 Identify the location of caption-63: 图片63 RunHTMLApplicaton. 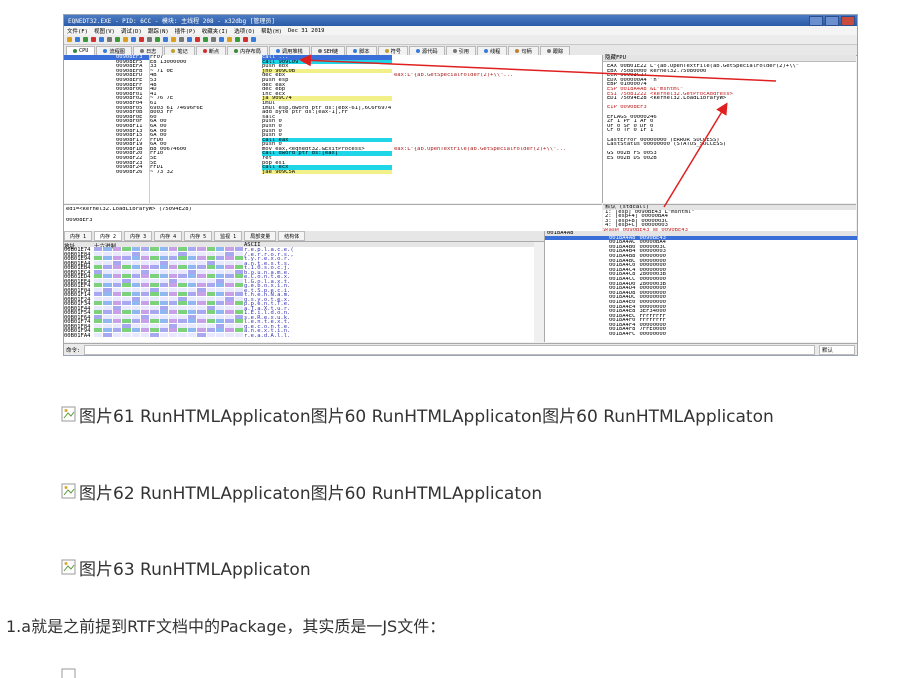
(186, 567).